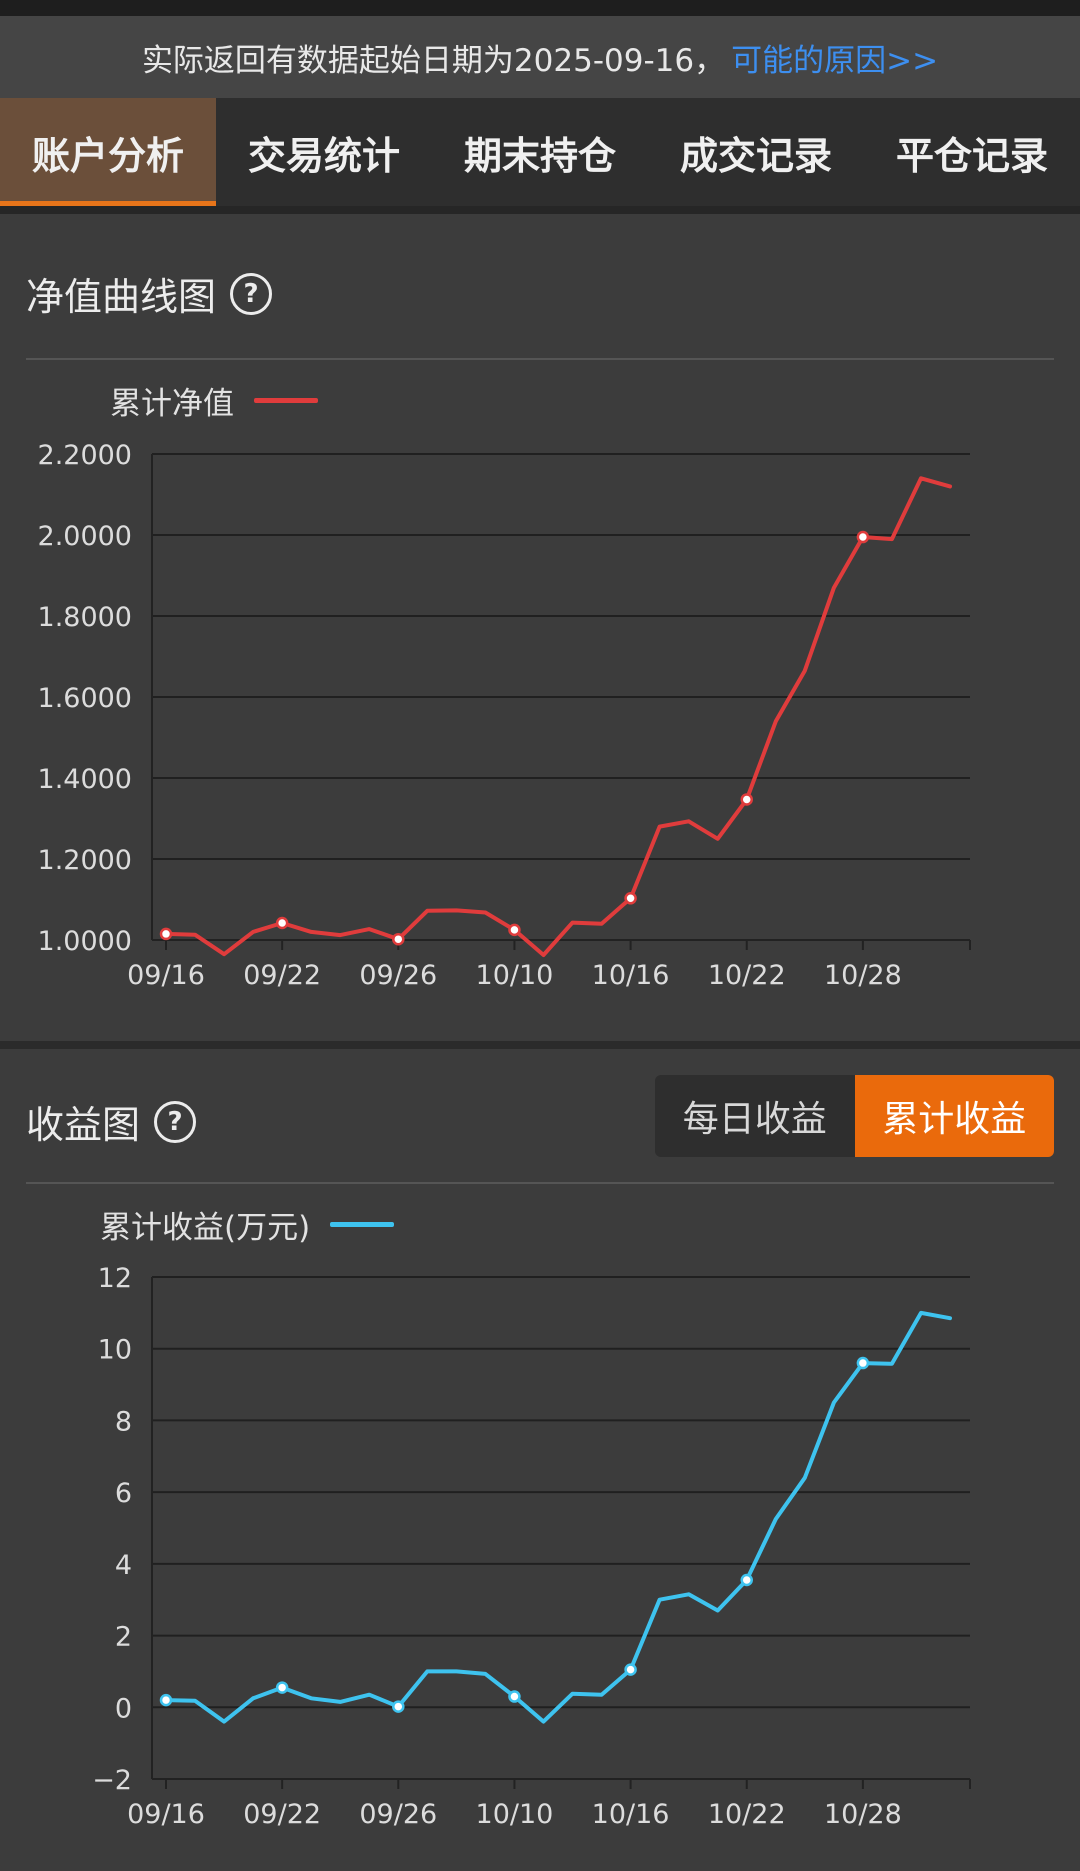 The height and width of the screenshot is (1871, 1080). I want to click on profit-legend-label: 累计收益(万元), so click(205, 1228).